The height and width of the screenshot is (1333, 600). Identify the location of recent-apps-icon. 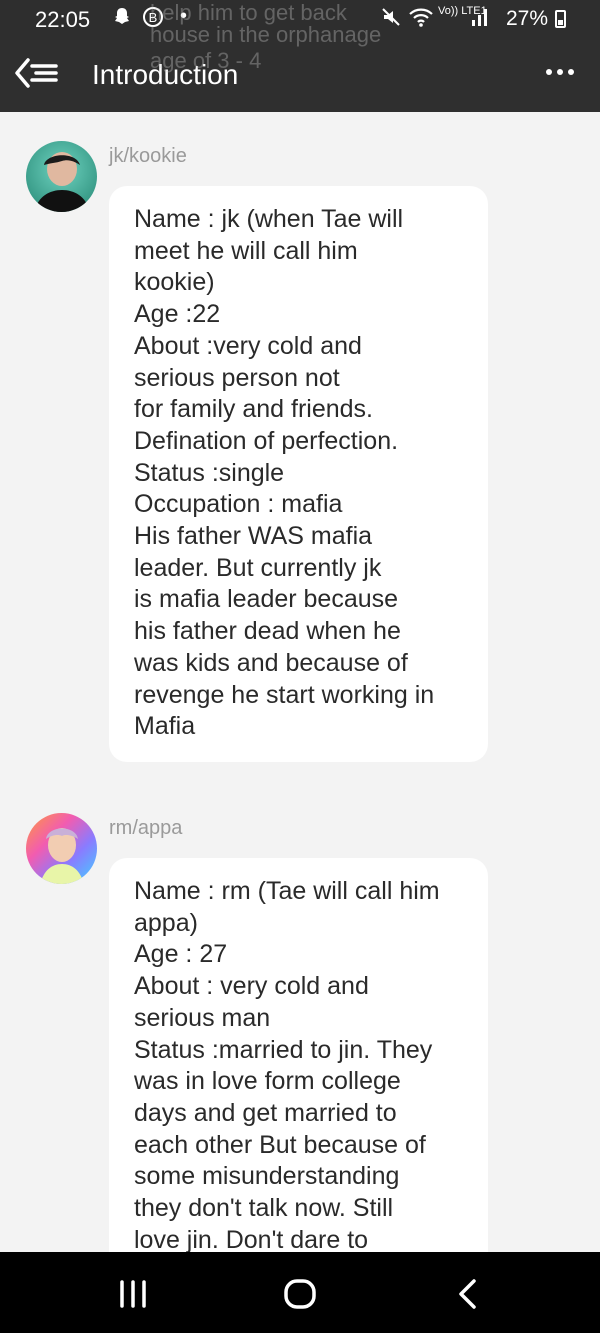
(133, 1294).